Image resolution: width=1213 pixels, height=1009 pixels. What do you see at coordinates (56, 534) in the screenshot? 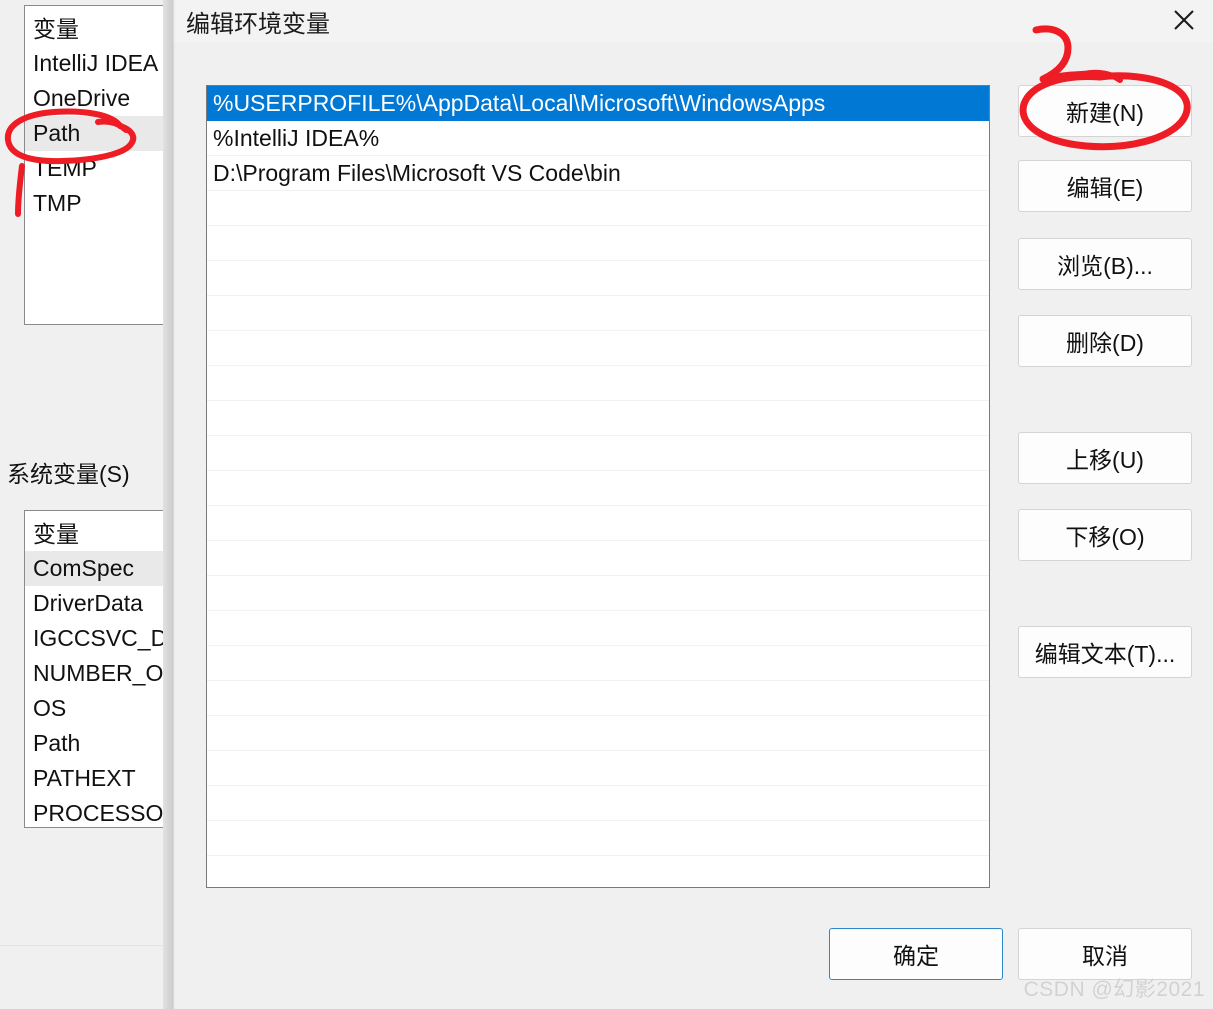
I see `system-variables-column-header: 变量` at bounding box center [56, 534].